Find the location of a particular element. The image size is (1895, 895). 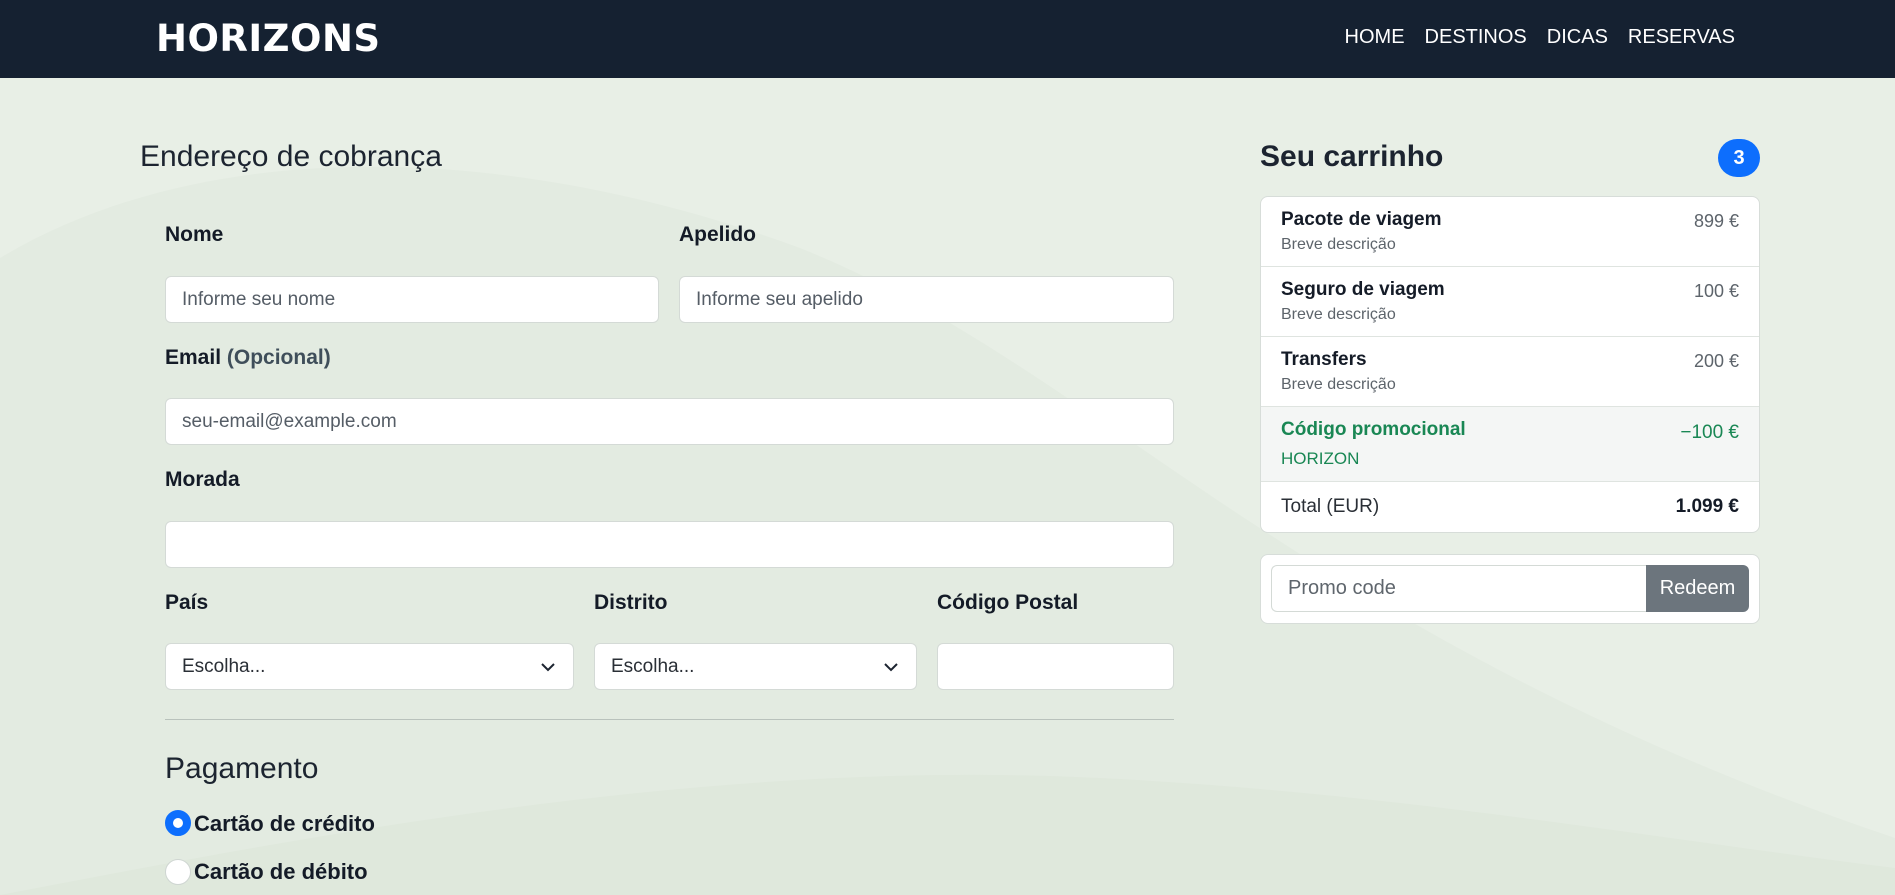

promo-code-form: Promo code Redeem is located at coordinates (1510, 589).